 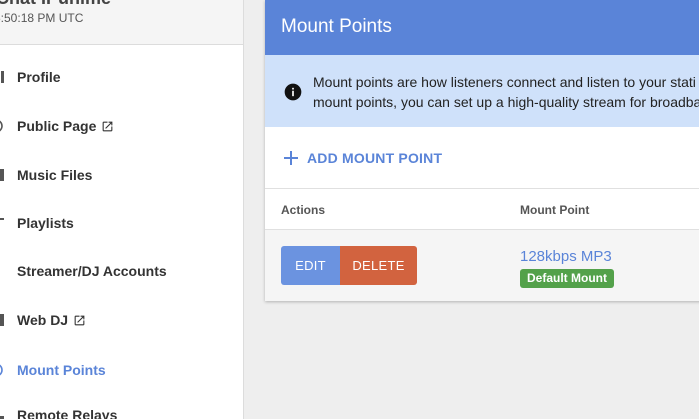 I want to click on sidebar-item-label: Profile, so click(x=39, y=77).